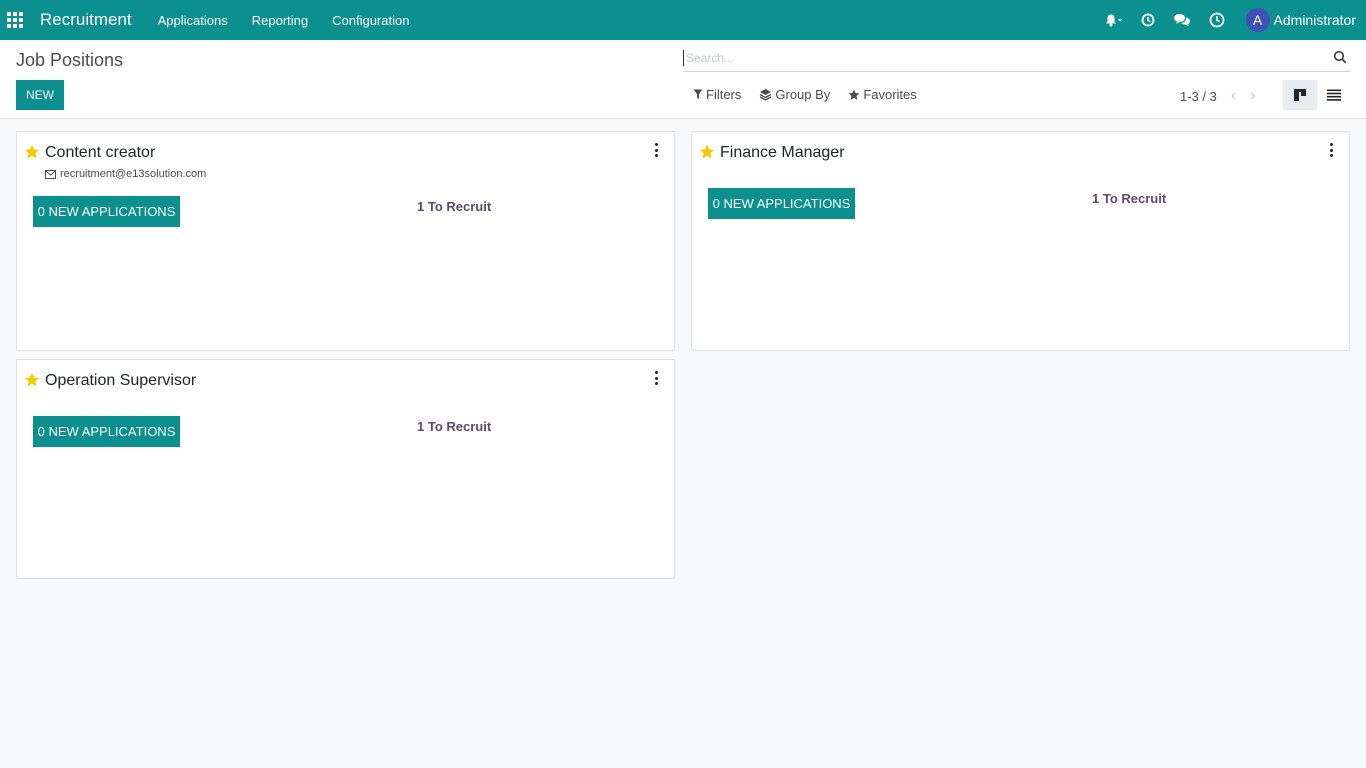 The height and width of the screenshot is (768, 1366). Describe the element at coordinates (1233, 96) in the screenshot. I see `pager-previous-icon: ‹` at that location.